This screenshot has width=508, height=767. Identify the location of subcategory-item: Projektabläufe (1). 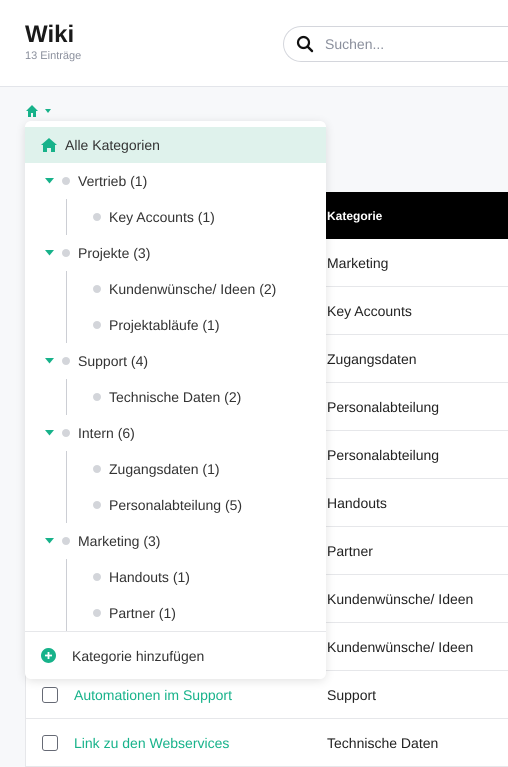
(164, 325).